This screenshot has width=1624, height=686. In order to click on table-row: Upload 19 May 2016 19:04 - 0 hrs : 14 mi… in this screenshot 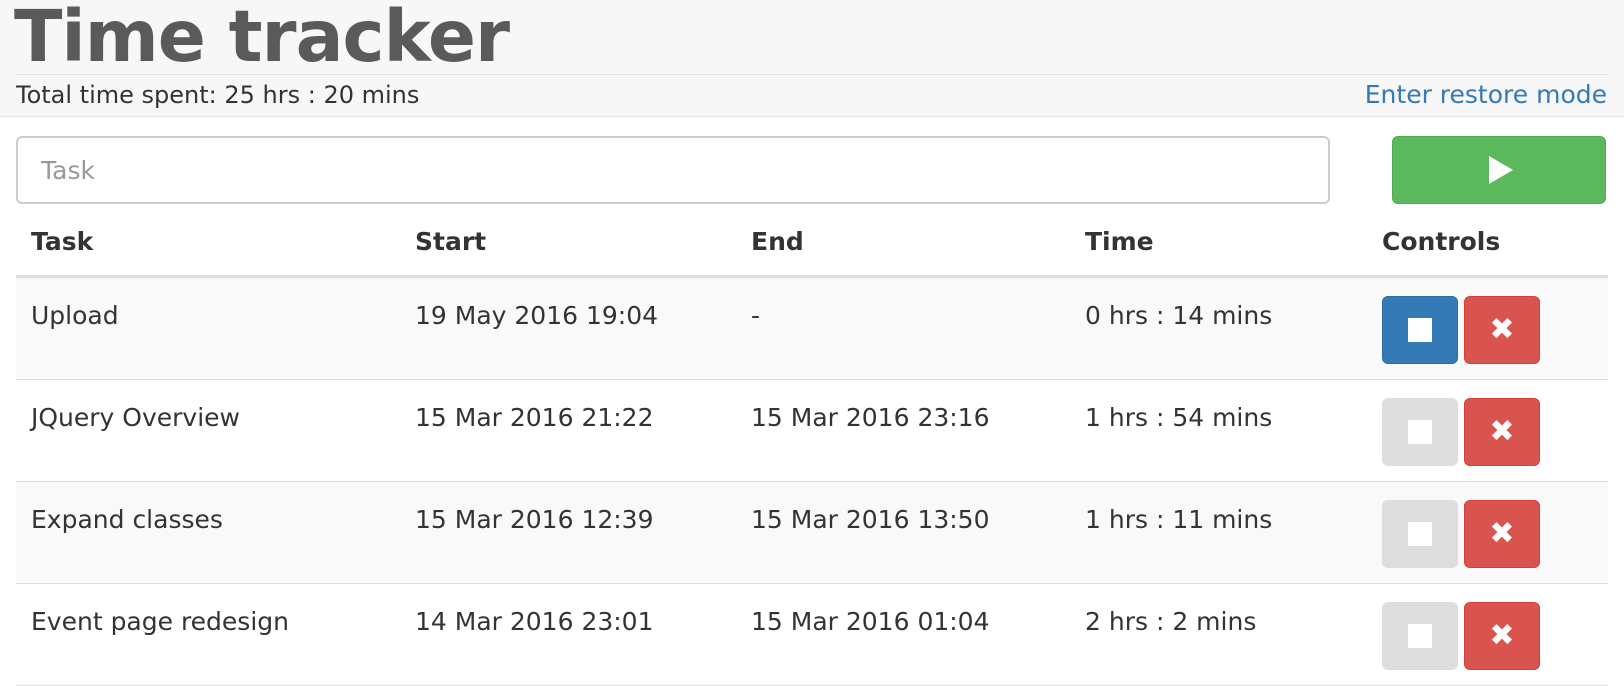, I will do `click(812, 329)`.